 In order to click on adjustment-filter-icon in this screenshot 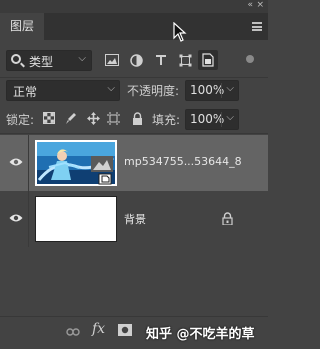, I will do `click(136, 60)`.